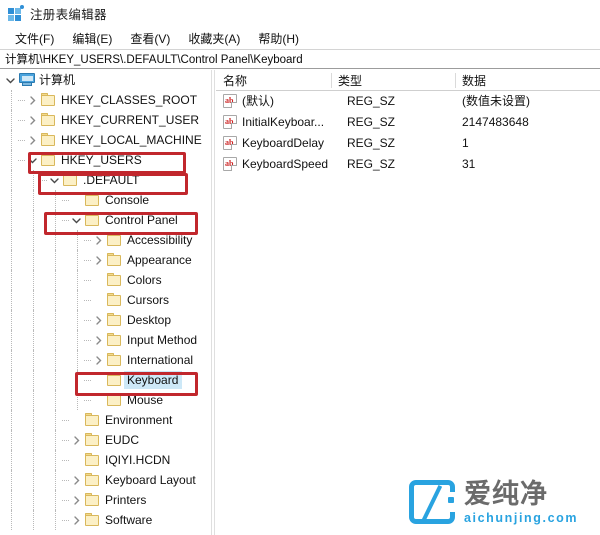 The height and width of the screenshot is (535, 600). Describe the element at coordinates (144, 280) in the screenshot. I see `tree-node-label: Colors` at that location.